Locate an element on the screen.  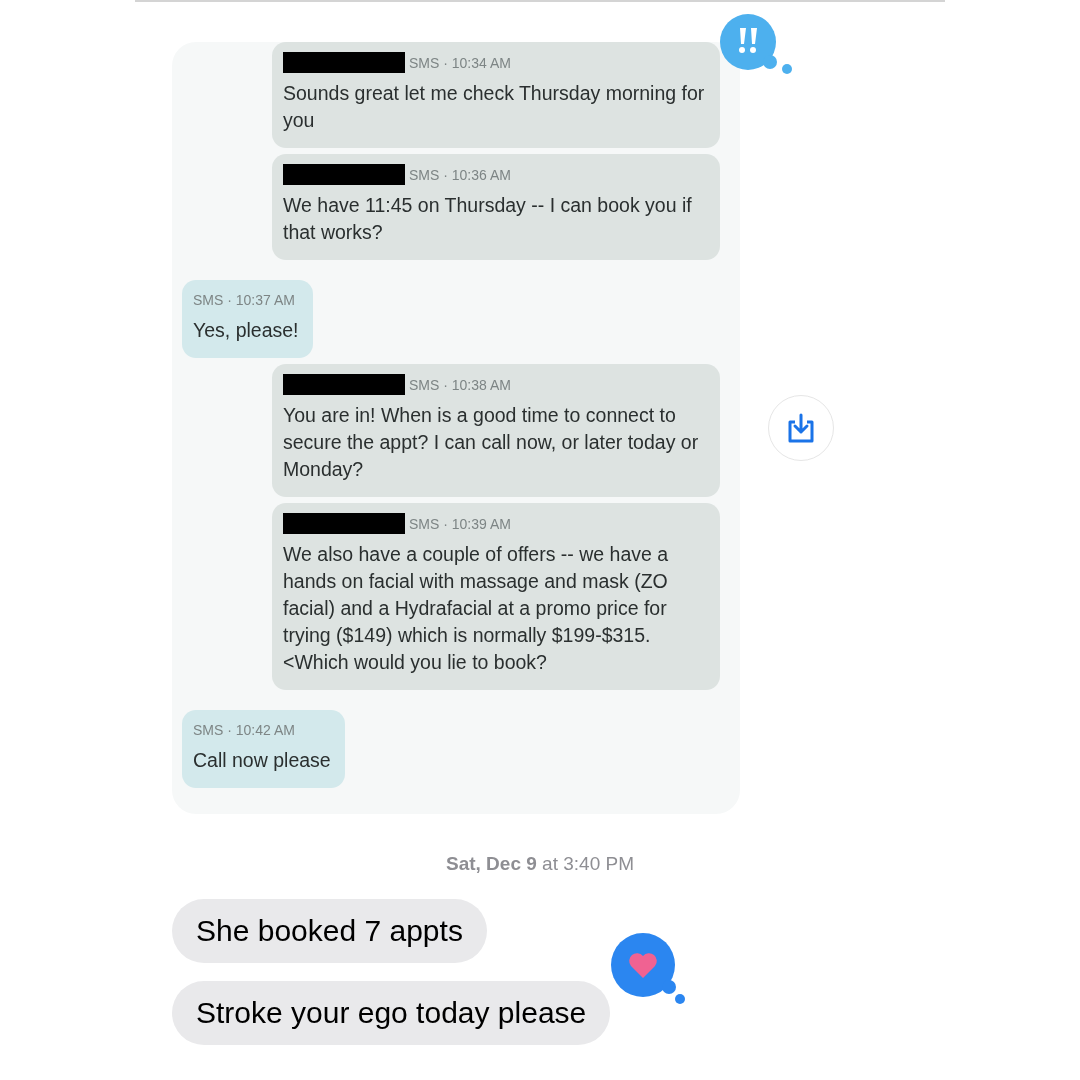
message-text: We have 11:45 on Thursday -- I can book you if that works? is located at coordinates (488, 219).